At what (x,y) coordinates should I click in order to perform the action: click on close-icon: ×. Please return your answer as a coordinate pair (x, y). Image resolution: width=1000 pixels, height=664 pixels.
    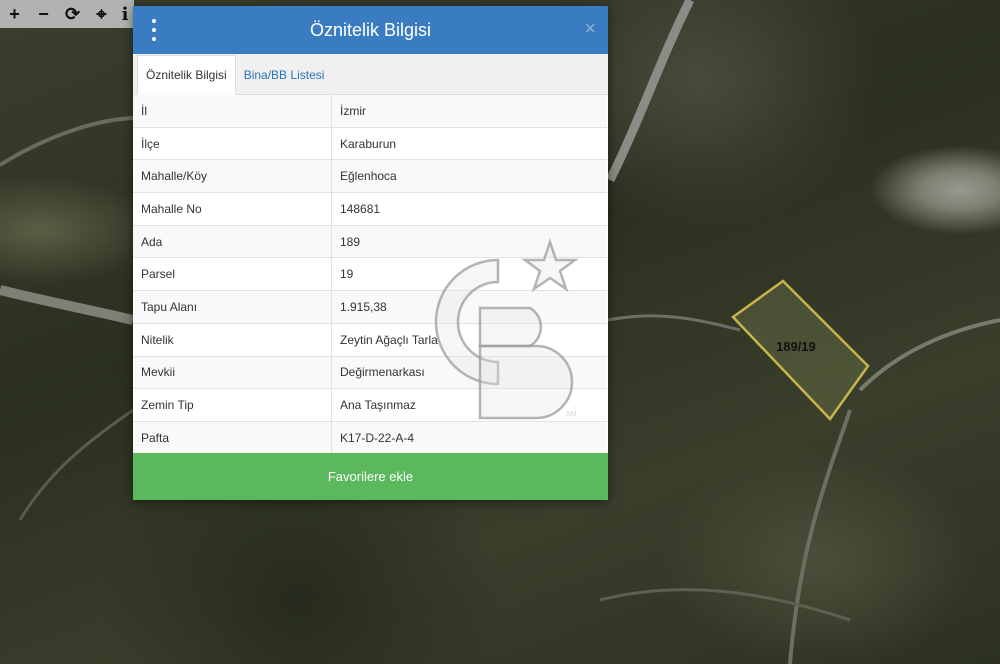
    Looking at the image, I should click on (590, 29).